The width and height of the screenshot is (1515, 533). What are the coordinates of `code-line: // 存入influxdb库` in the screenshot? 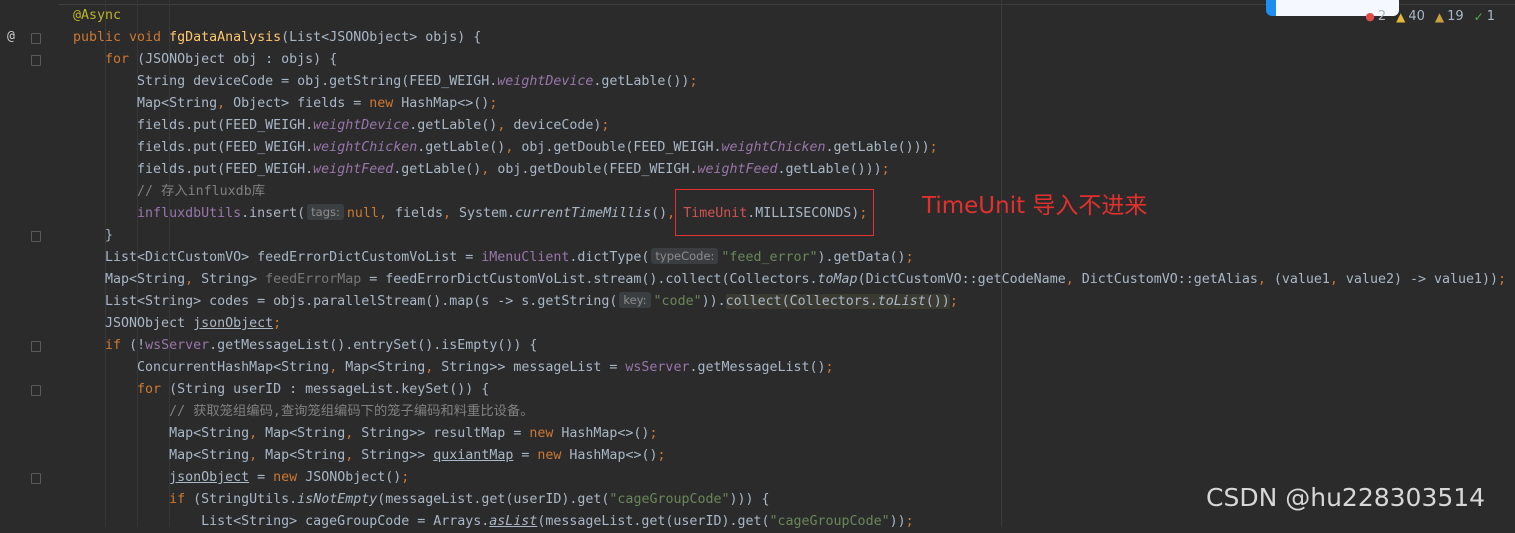 It's located at (169, 192).